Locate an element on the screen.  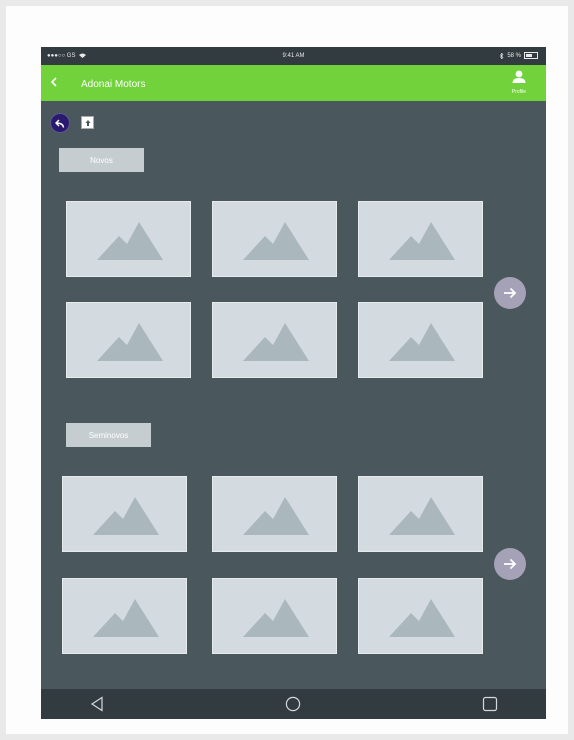
triangle-back-icon is located at coordinates (96, 704).